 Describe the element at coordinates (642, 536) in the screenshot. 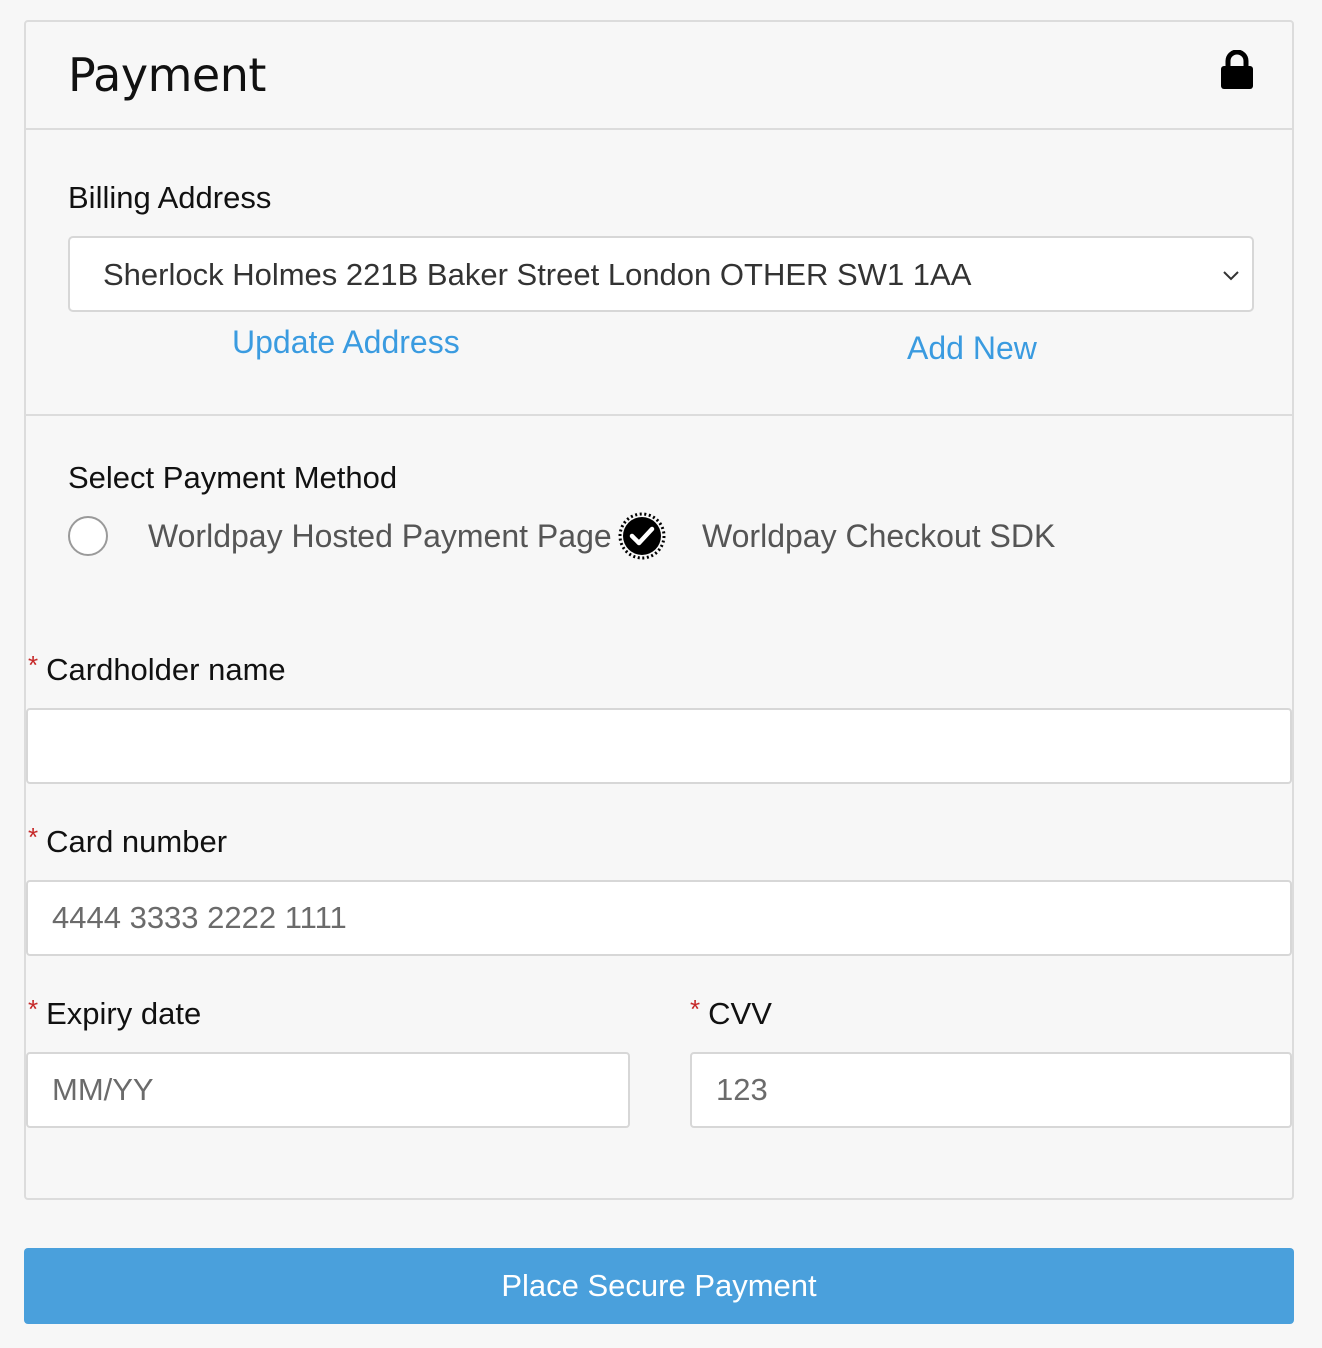

I see `checked-badge-icon` at that location.